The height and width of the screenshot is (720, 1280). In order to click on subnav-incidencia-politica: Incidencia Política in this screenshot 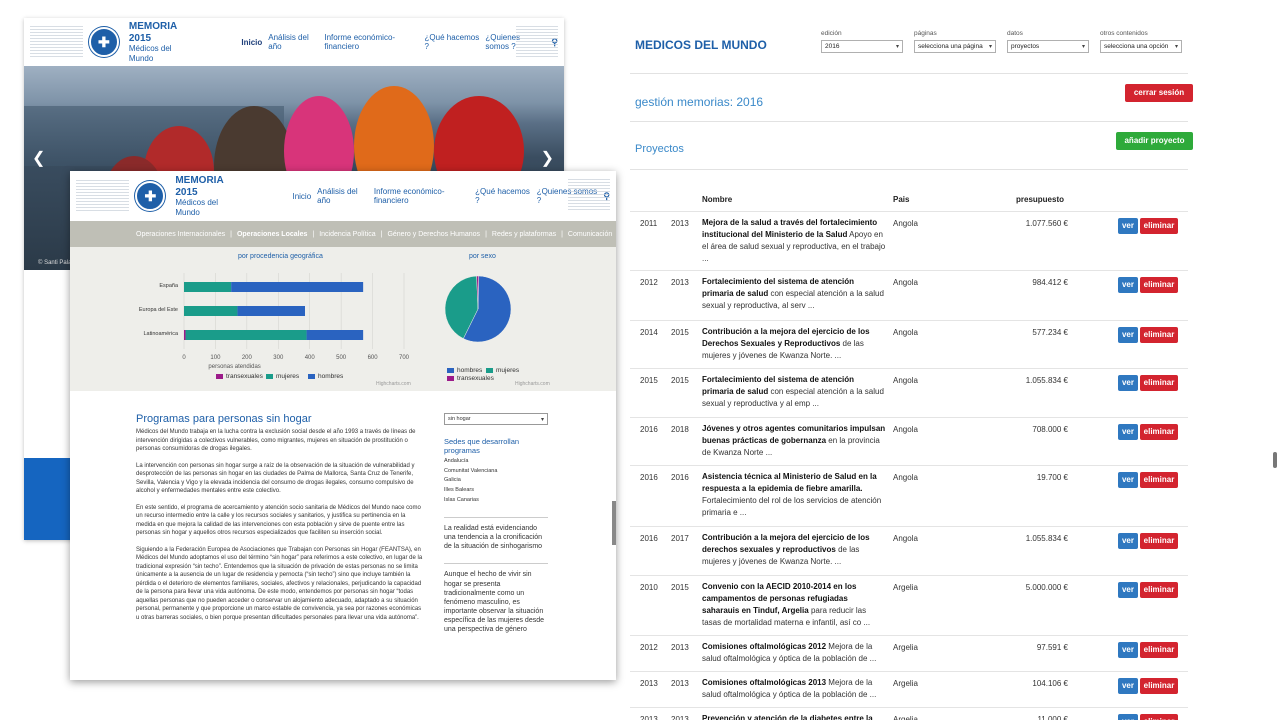, I will do `click(347, 234)`.